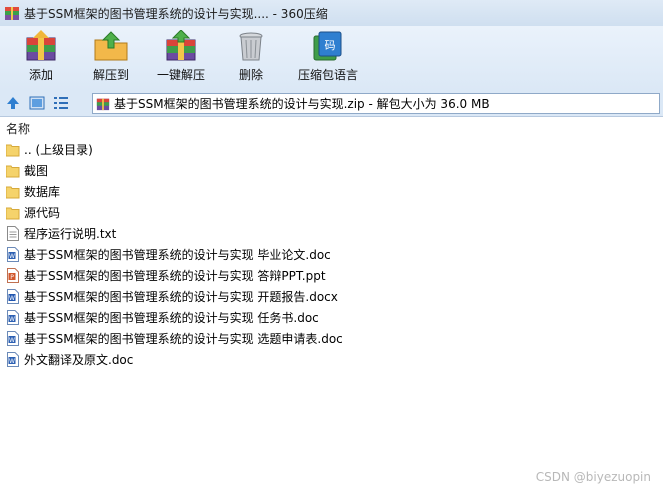 The image size is (663, 490). Describe the element at coordinates (331, 170) in the screenshot. I see `list-item: 截图` at that location.